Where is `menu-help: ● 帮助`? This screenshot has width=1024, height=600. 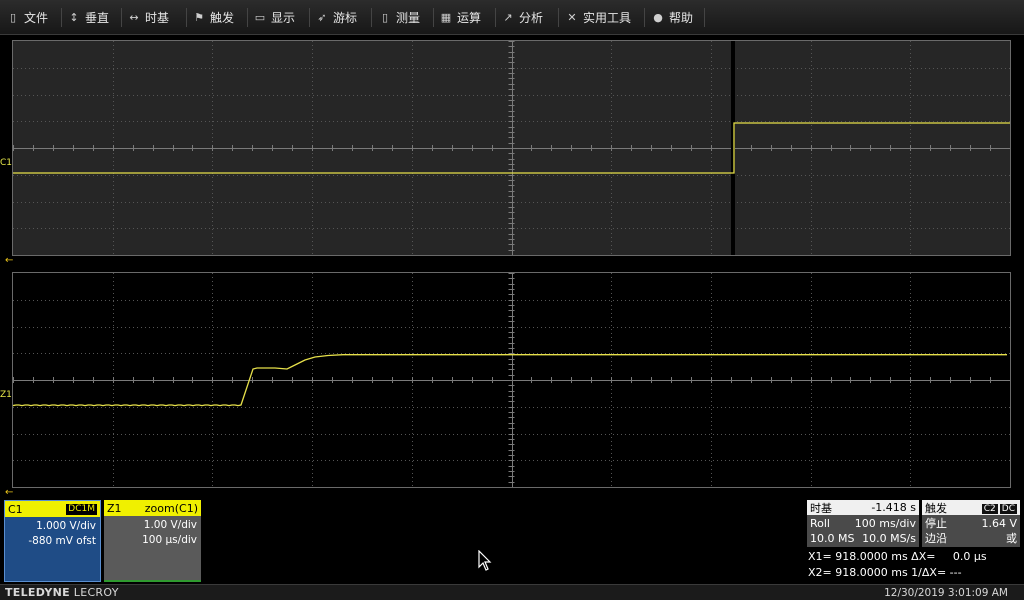 menu-help: ● 帮助 is located at coordinates (672, 17).